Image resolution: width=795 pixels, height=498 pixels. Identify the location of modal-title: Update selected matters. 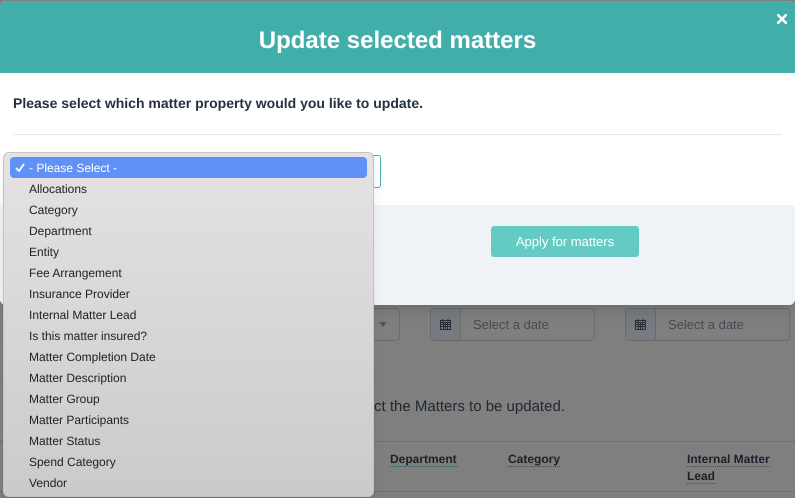
(397, 41).